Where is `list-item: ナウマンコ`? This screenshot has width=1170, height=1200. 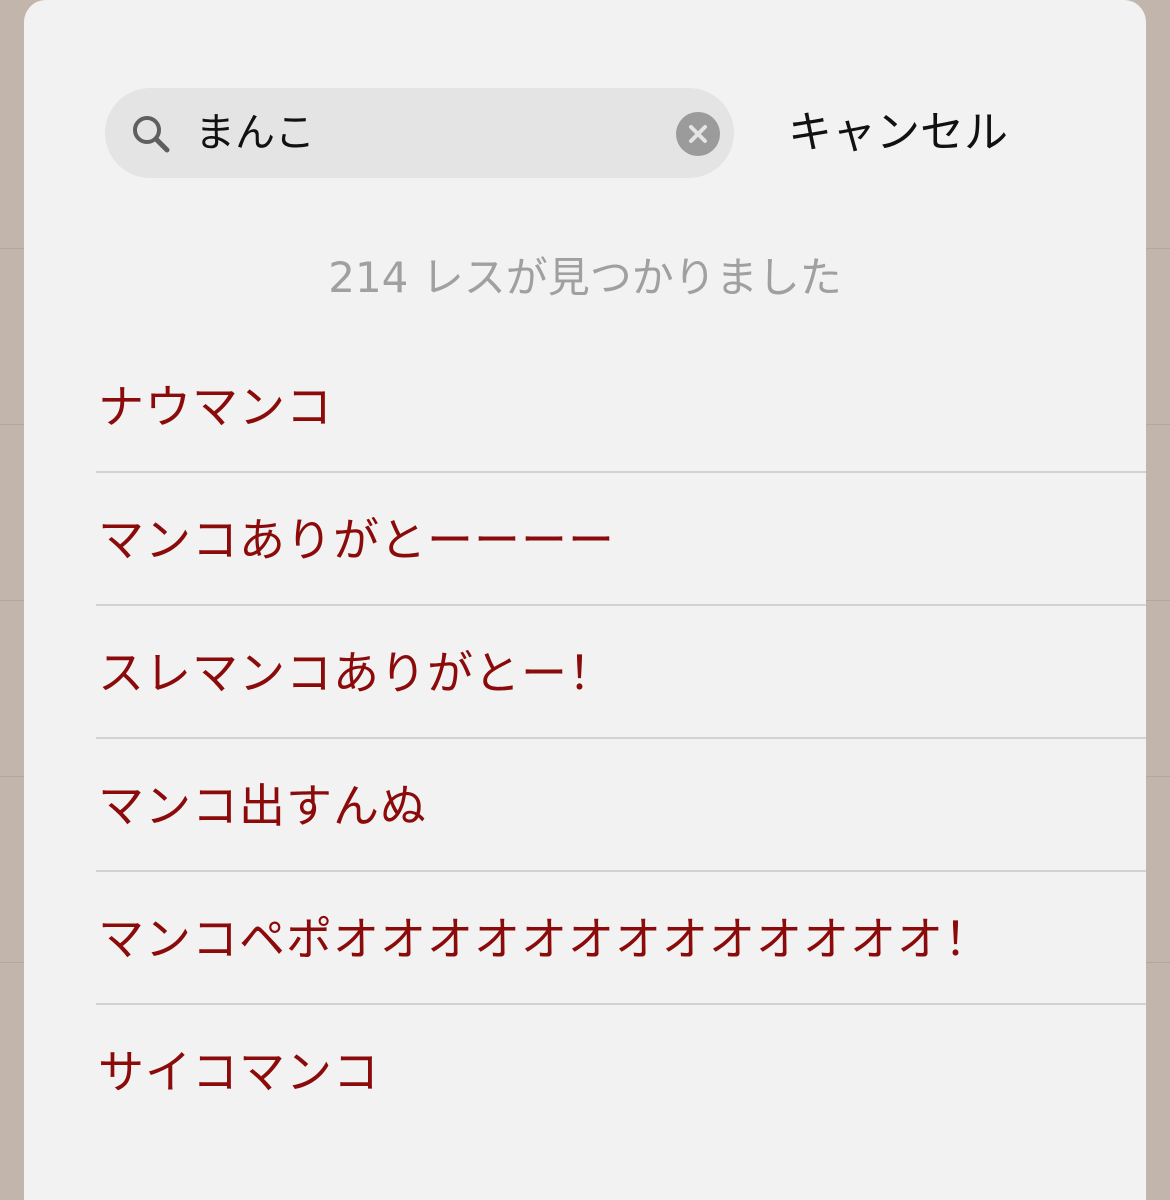 list-item: ナウマンコ is located at coordinates (621, 406).